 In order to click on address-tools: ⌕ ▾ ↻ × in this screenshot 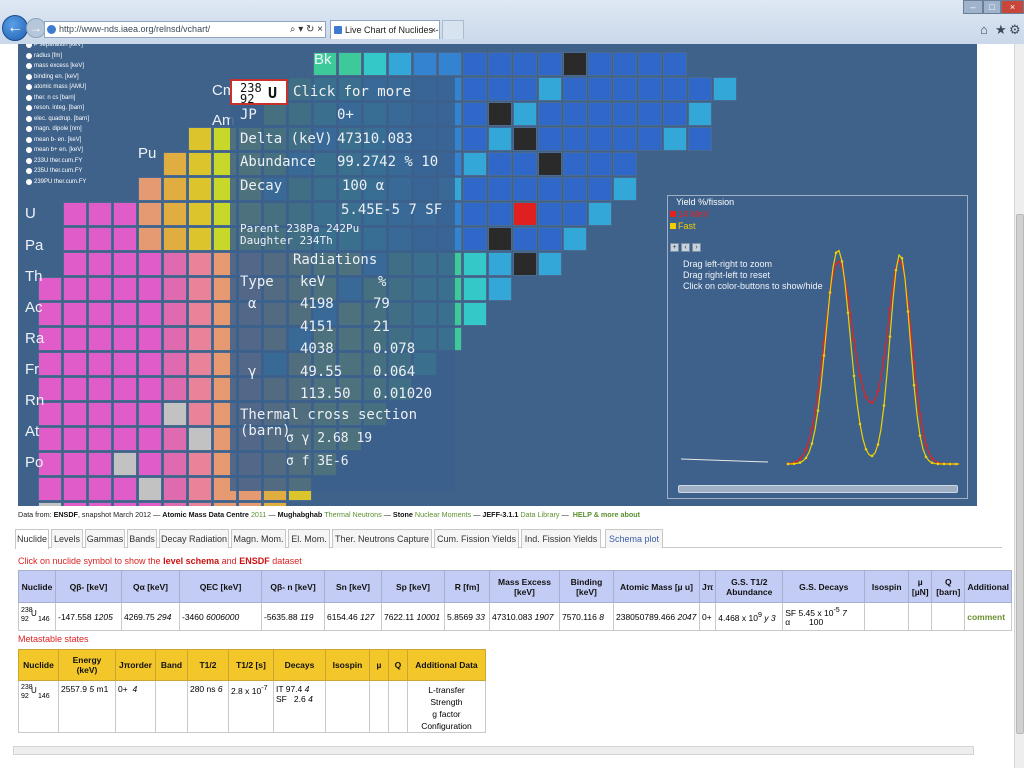, I will do `click(306, 29)`.